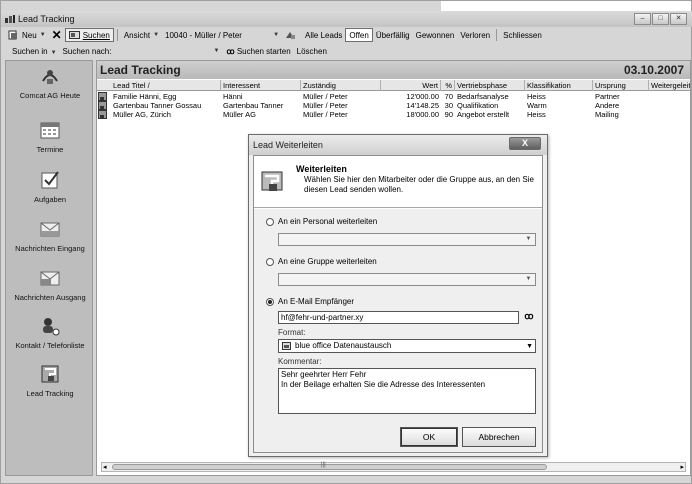  Describe the element at coordinates (669, 85) in the screenshot. I see `column-header: Weitergeleitet an` at that location.